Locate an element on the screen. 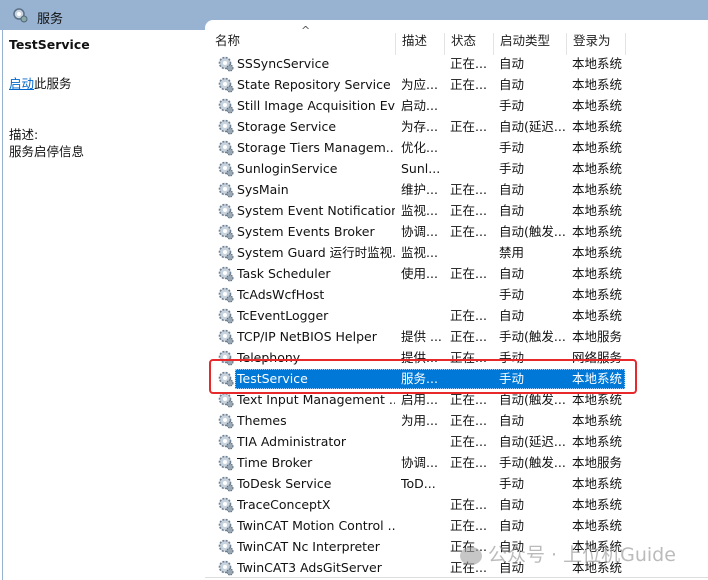 The image size is (708, 580). cell-name: TwinCAT Nc Interpreter is located at coordinates (308, 546).